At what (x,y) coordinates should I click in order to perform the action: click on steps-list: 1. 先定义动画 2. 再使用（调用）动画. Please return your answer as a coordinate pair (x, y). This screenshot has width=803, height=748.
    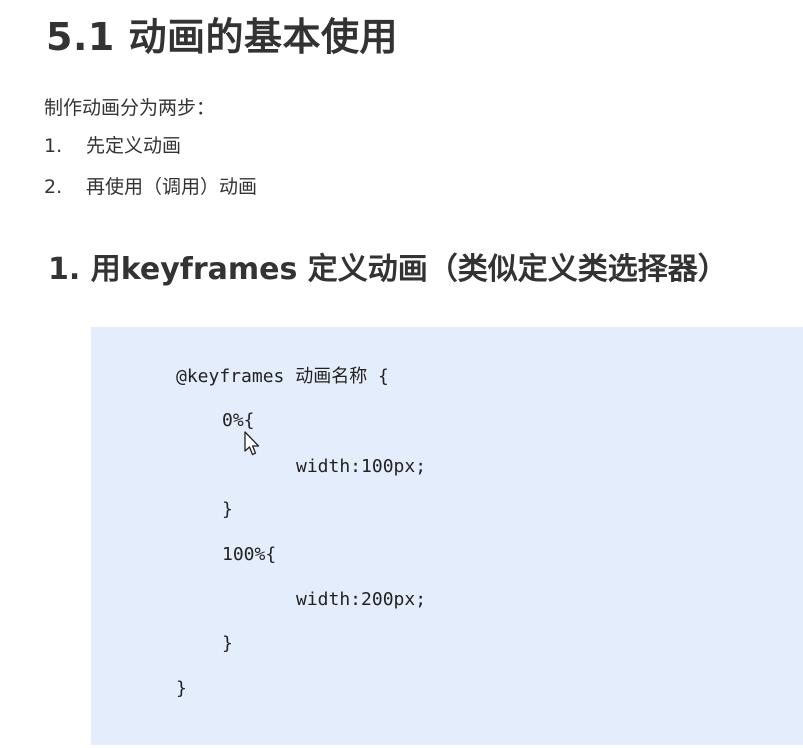
    Looking at the image, I should click on (150, 177).